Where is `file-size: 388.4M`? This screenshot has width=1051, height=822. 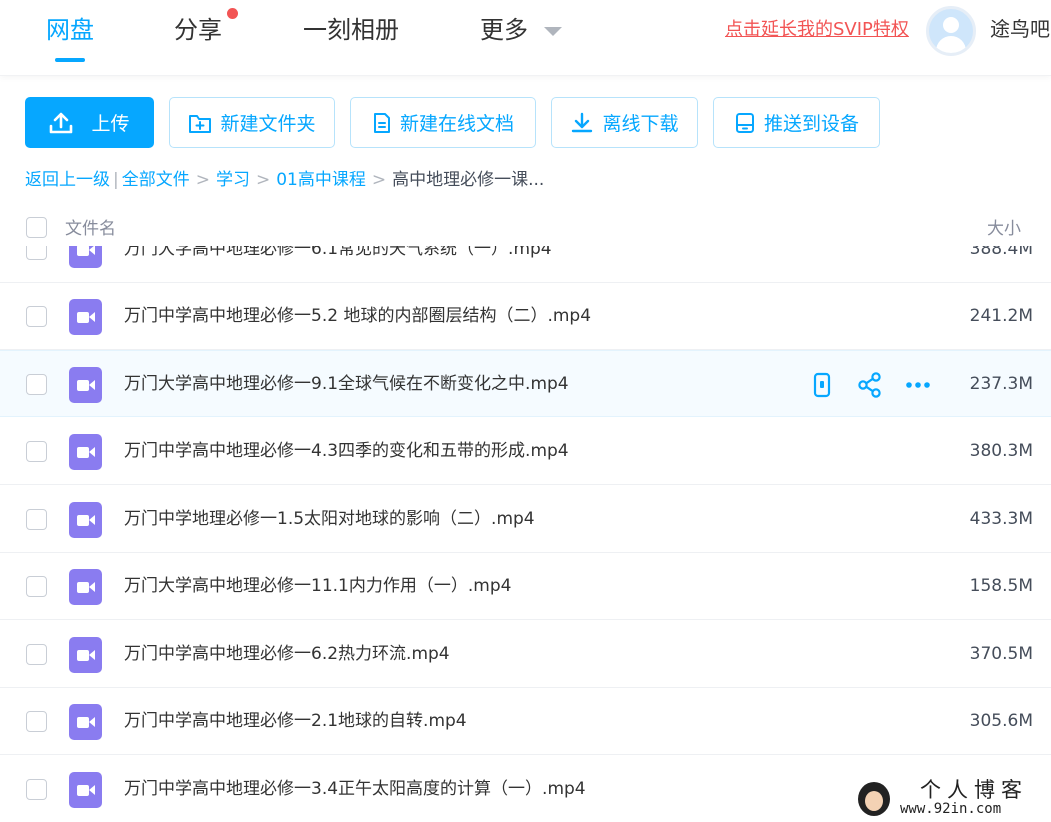
file-size: 388.4M is located at coordinates (1001, 252).